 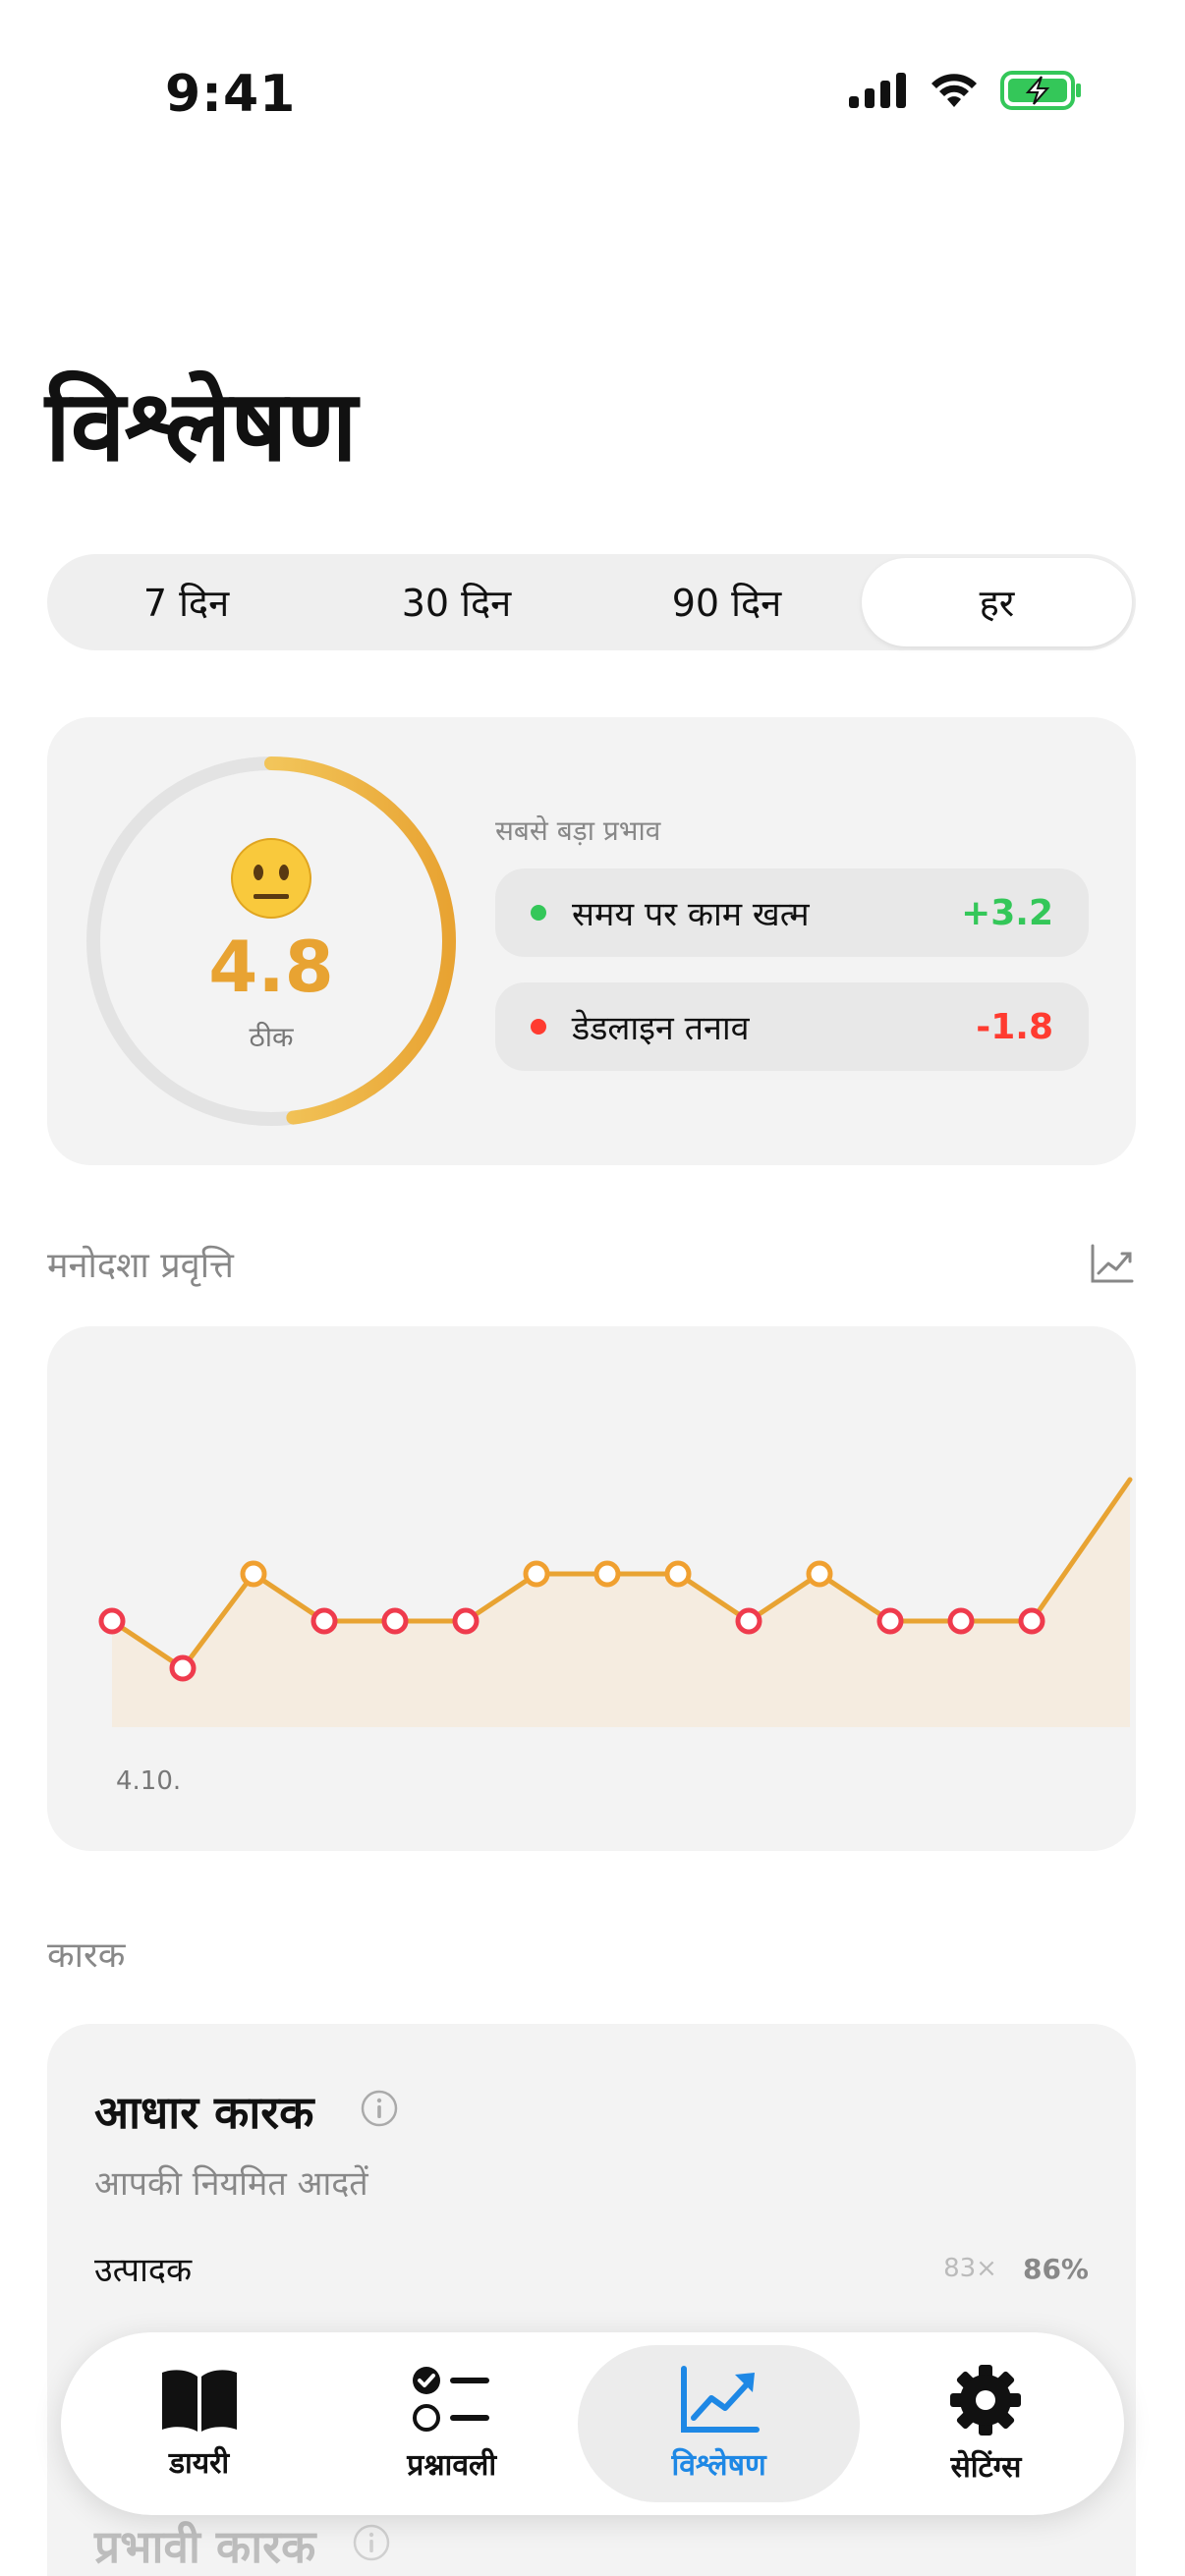 I want to click on base-factors-subtitle: आपकी नियमित आदतें, so click(x=231, y=2184).